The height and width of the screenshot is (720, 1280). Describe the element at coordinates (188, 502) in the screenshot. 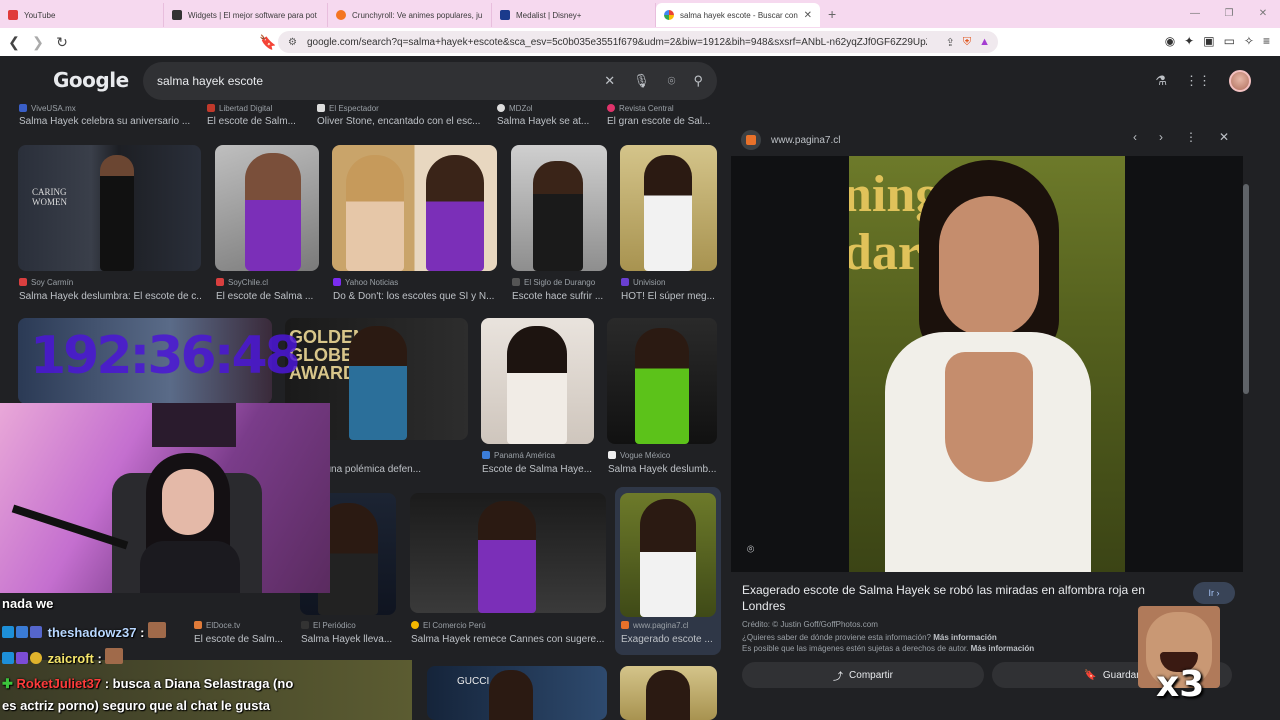

I see `webcam-person-face` at that location.